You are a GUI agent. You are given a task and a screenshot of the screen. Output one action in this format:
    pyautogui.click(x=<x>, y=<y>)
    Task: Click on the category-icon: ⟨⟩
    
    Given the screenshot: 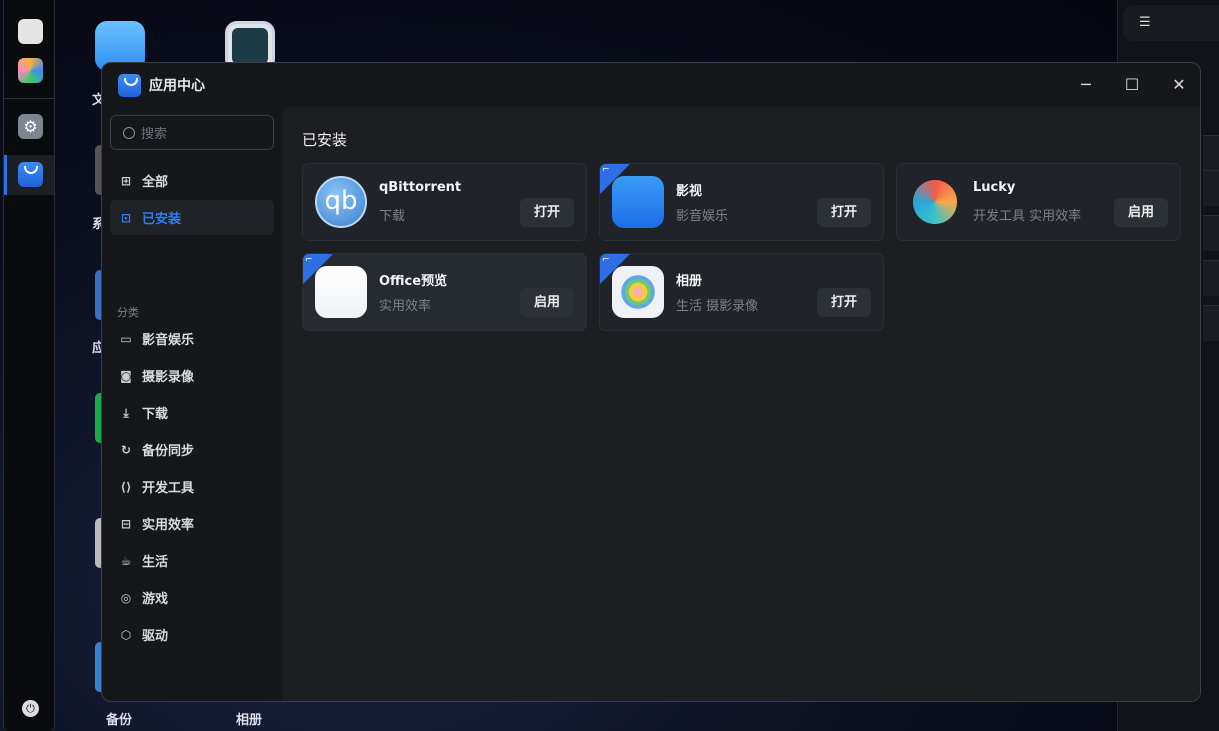 What is the action you would take?
    pyautogui.click(x=126, y=486)
    